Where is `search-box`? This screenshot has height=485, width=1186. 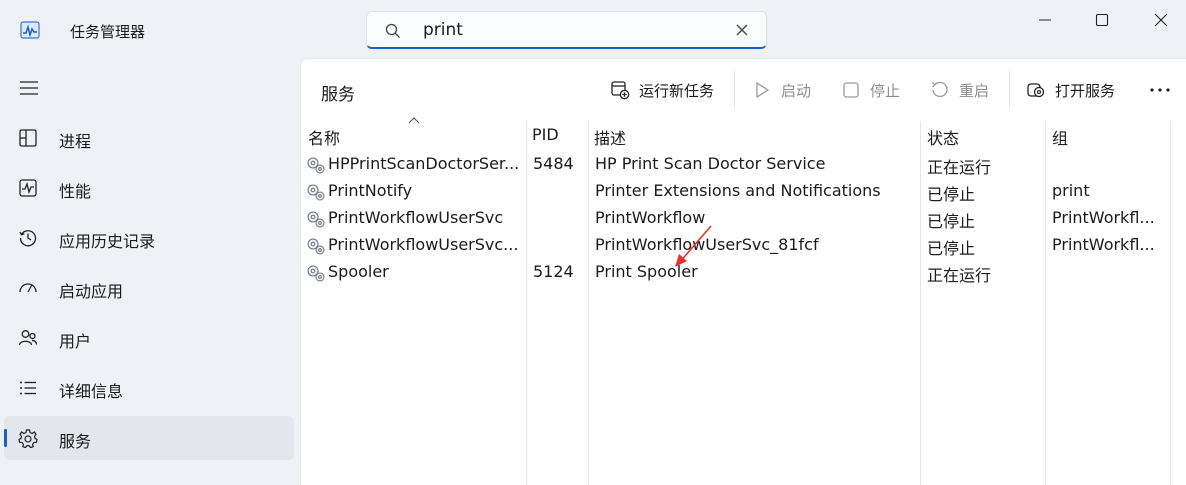 search-box is located at coordinates (566, 30).